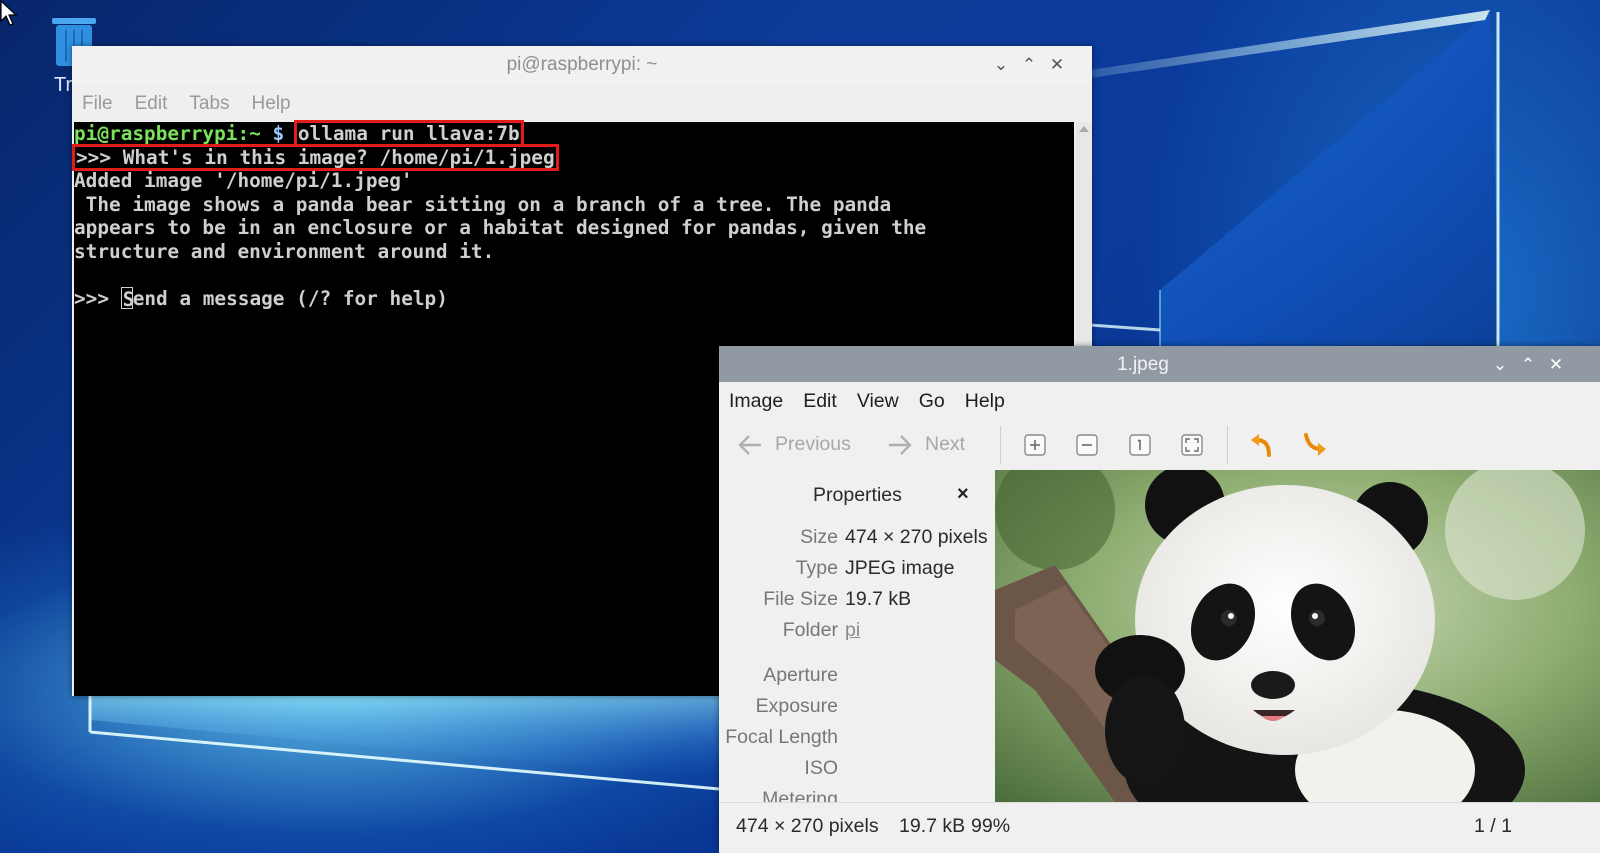 Image resolution: width=1600 pixels, height=853 pixels. I want to click on zoom-out-button, so click(1087, 445).